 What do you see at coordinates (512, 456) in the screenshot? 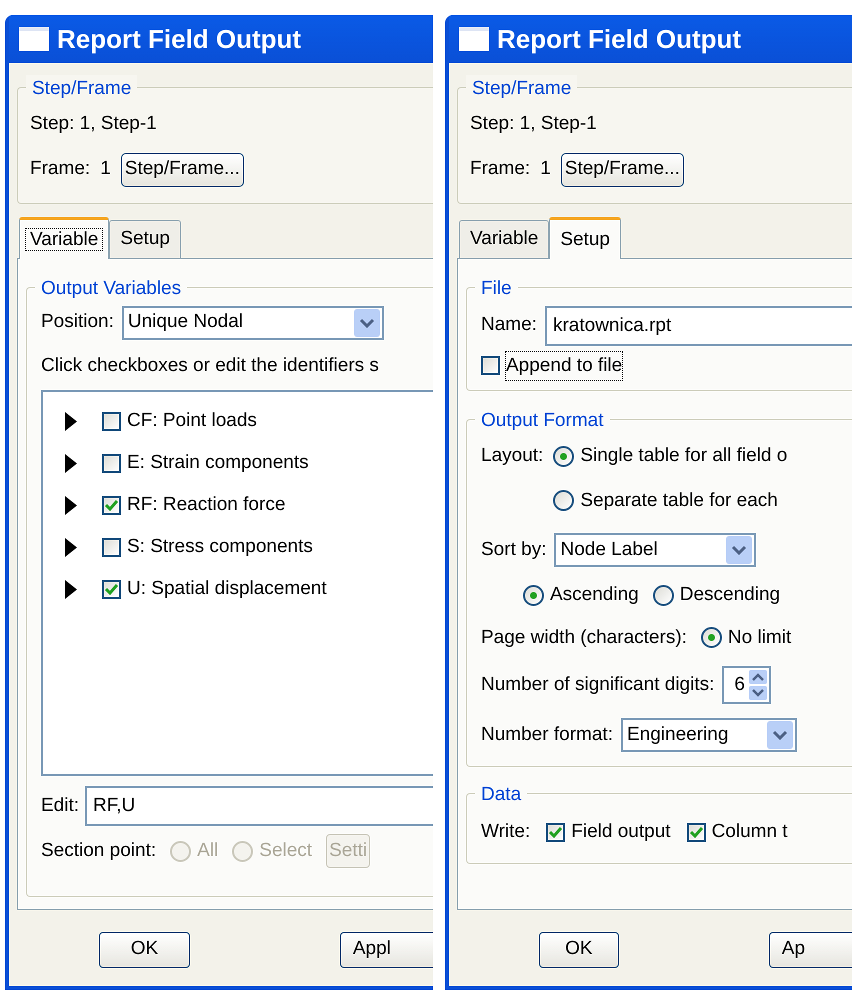
I see `field-label: Layout:` at bounding box center [512, 456].